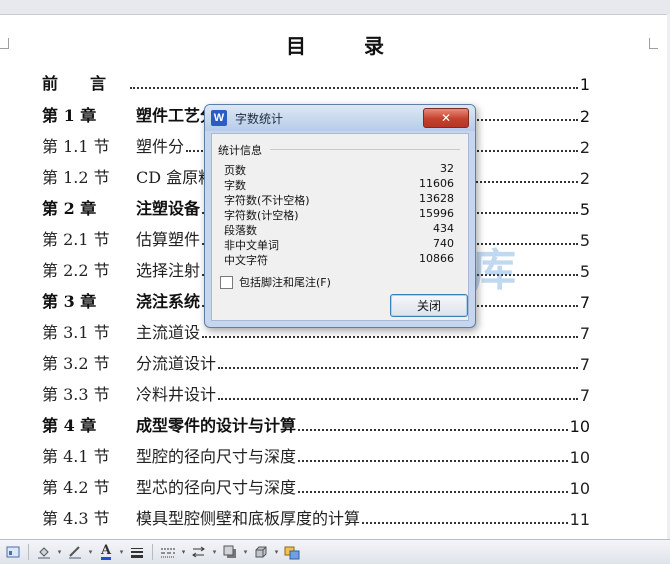  I want to click on stat-label: 字数, so click(235, 185).